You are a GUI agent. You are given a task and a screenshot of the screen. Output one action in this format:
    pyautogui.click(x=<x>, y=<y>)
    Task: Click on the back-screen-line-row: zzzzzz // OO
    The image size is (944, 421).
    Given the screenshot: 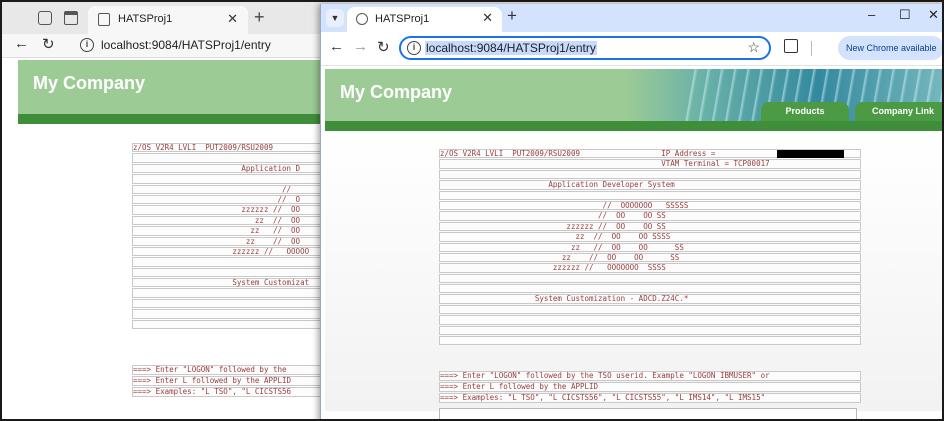 What is the action you would take?
    pyautogui.click(x=232, y=210)
    